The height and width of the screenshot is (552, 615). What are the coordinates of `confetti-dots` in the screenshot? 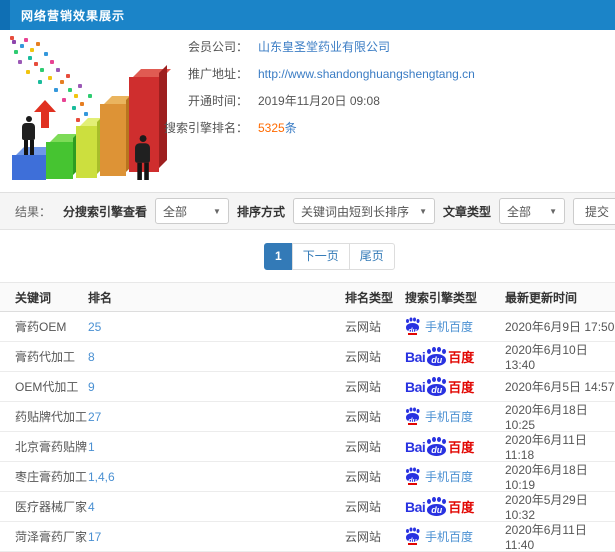 It's located at (12, 38).